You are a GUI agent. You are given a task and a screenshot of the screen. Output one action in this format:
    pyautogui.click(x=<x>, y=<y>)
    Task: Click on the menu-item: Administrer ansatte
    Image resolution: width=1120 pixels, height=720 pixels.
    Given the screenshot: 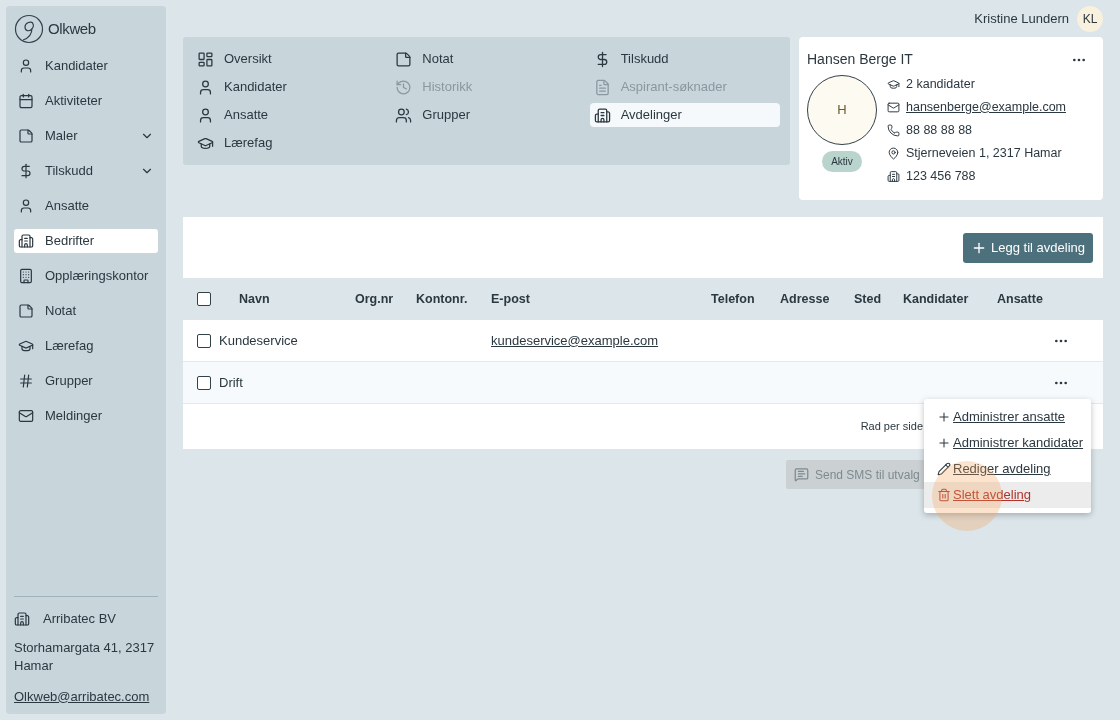 What is the action you would take?
    pyautogui.click(x=1007, y=417)
    